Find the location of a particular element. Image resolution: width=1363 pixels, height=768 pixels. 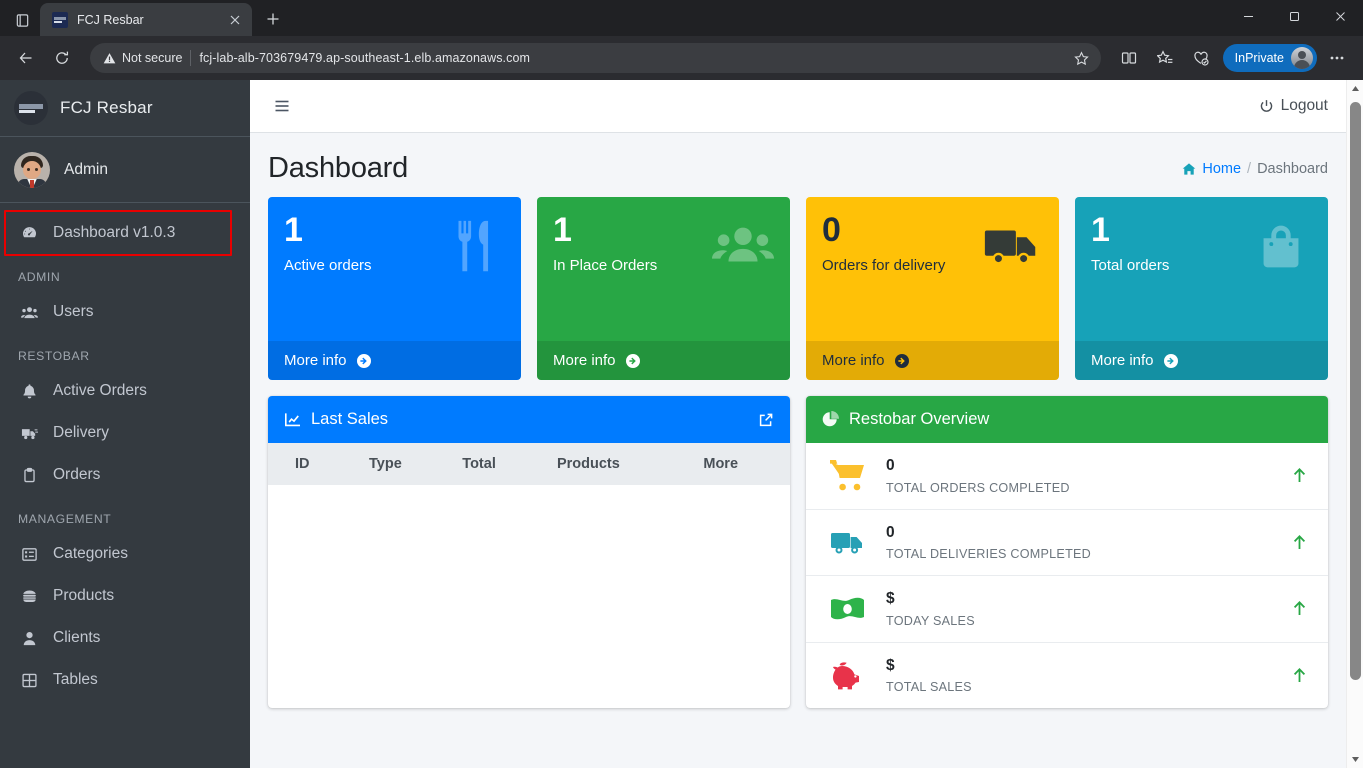

stat-card-orders-for-delivery: 0 Orders for delivery More info is located at coordinates (932, 288).